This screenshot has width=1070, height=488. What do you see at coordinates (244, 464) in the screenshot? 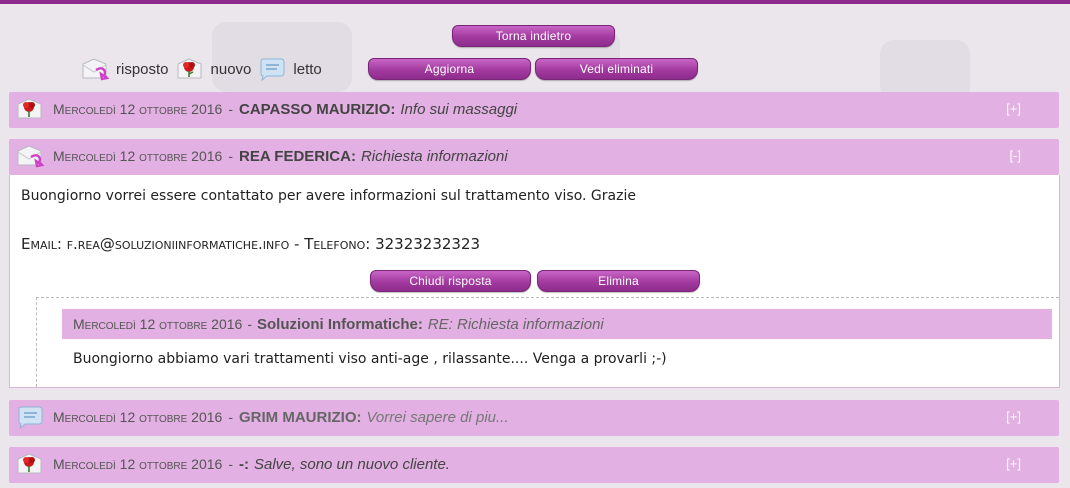
I see `message-sender: -:` at bounding box center [244, 464].